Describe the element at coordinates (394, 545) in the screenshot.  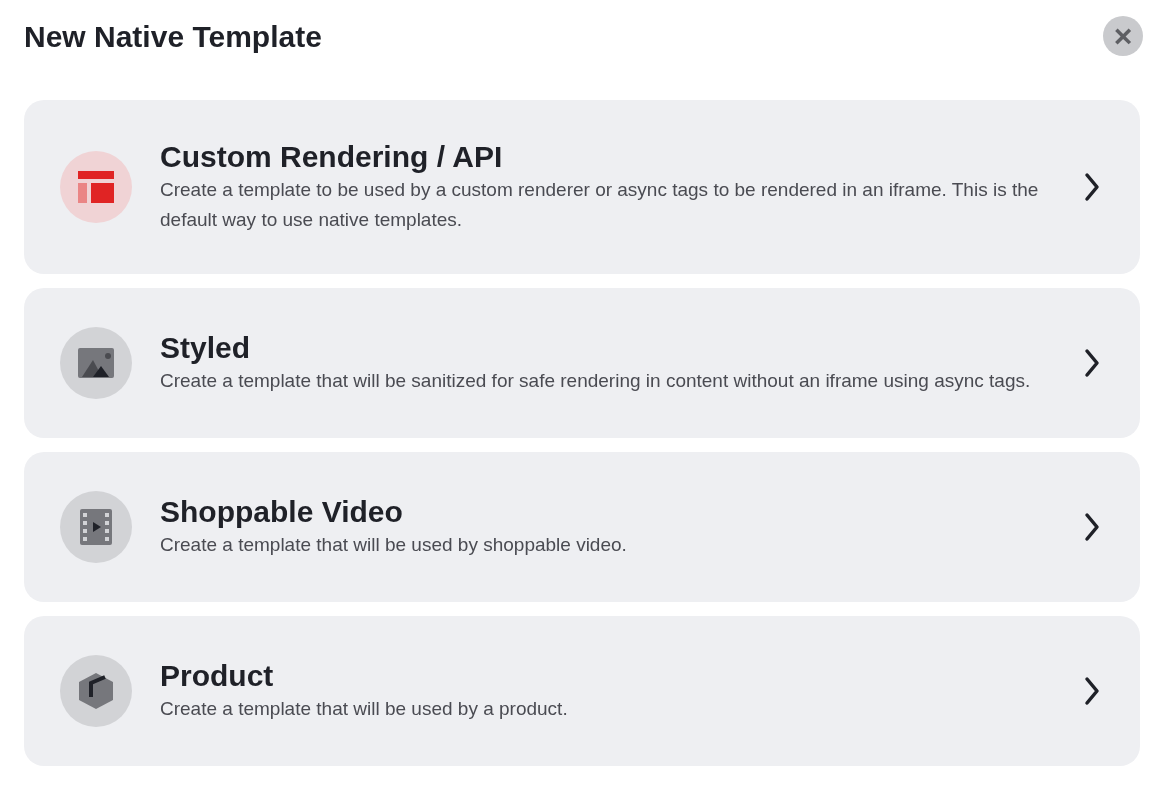
I see `option-description: Create a template that will be used by shoppable video.` at that location.